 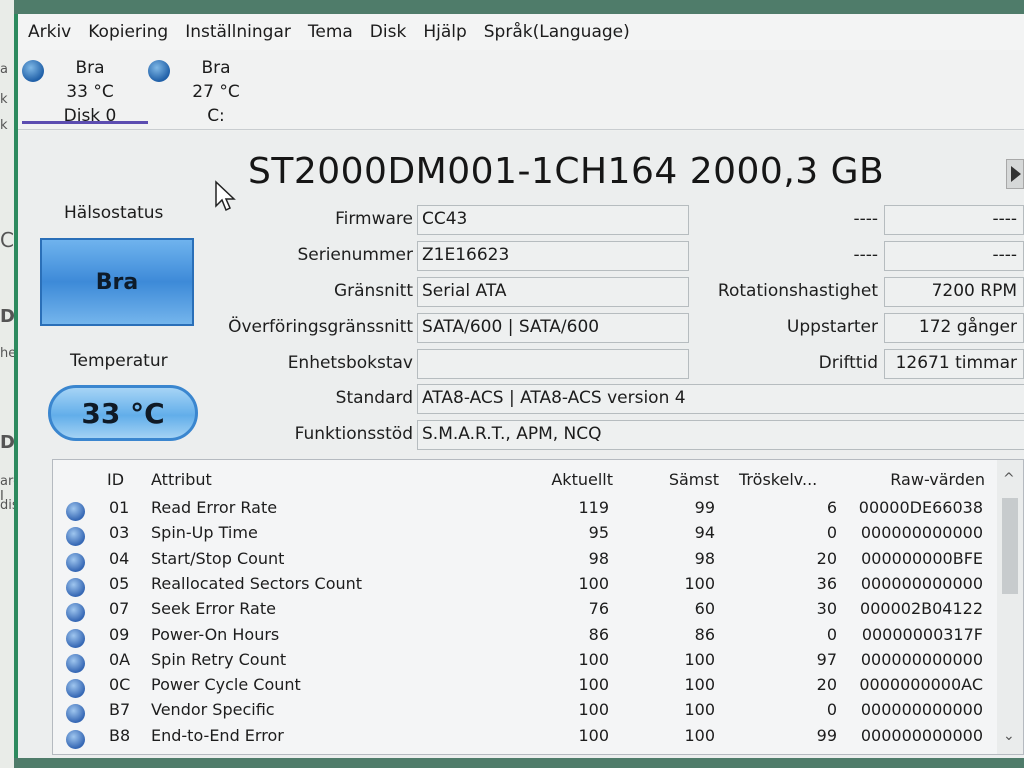 I want to click on health-status-button: Bra, so click(x=117, y=282).